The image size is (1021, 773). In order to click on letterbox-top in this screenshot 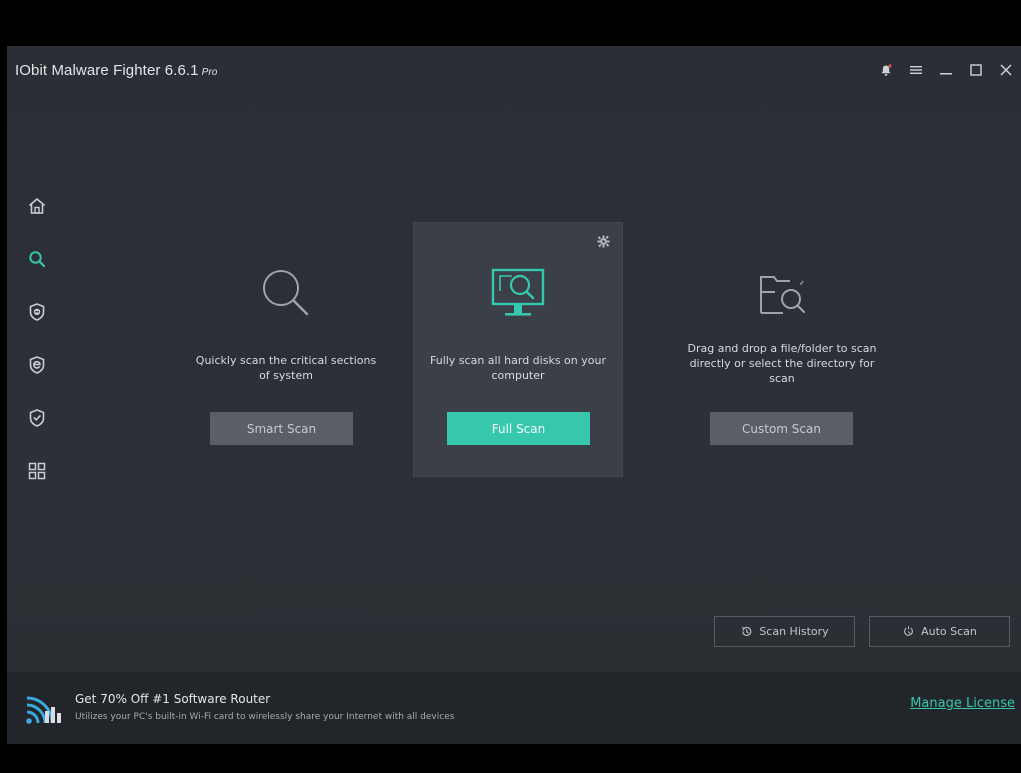, I will do `click(510, 23)`.